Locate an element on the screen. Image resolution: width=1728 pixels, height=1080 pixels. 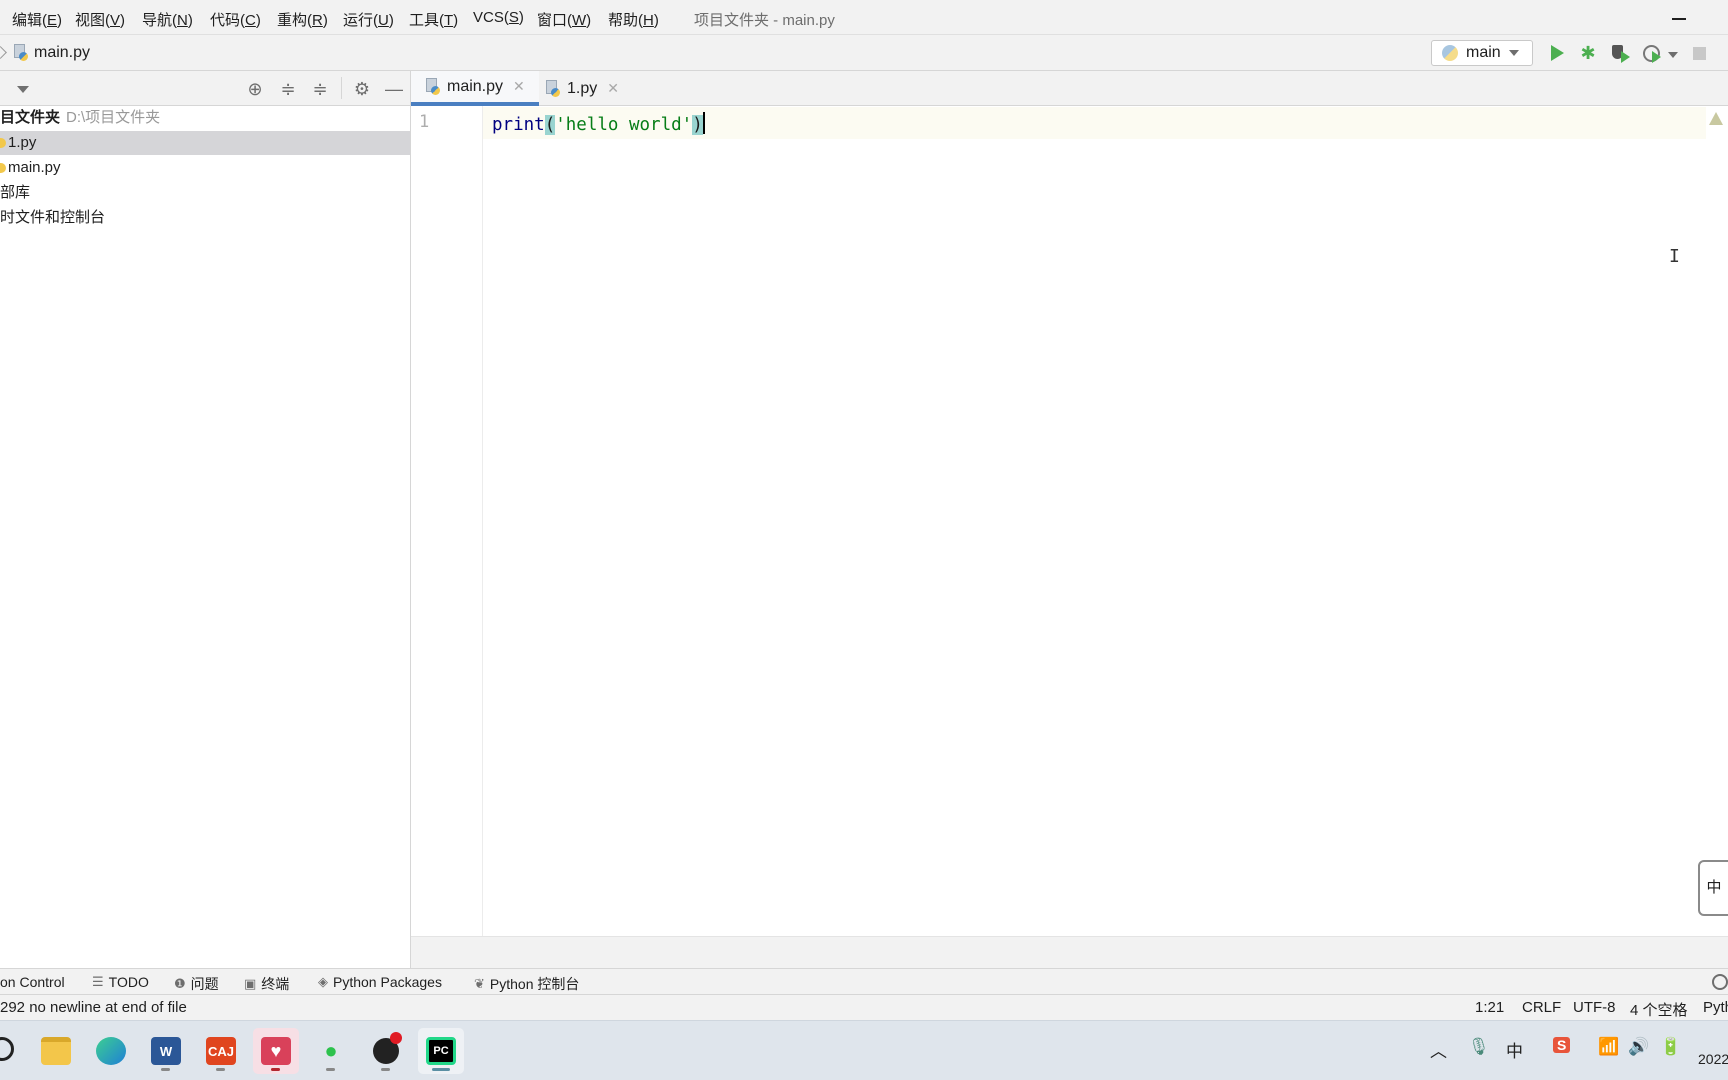
menu-vcs: VCS(S) is located at coordinates (498, 17).